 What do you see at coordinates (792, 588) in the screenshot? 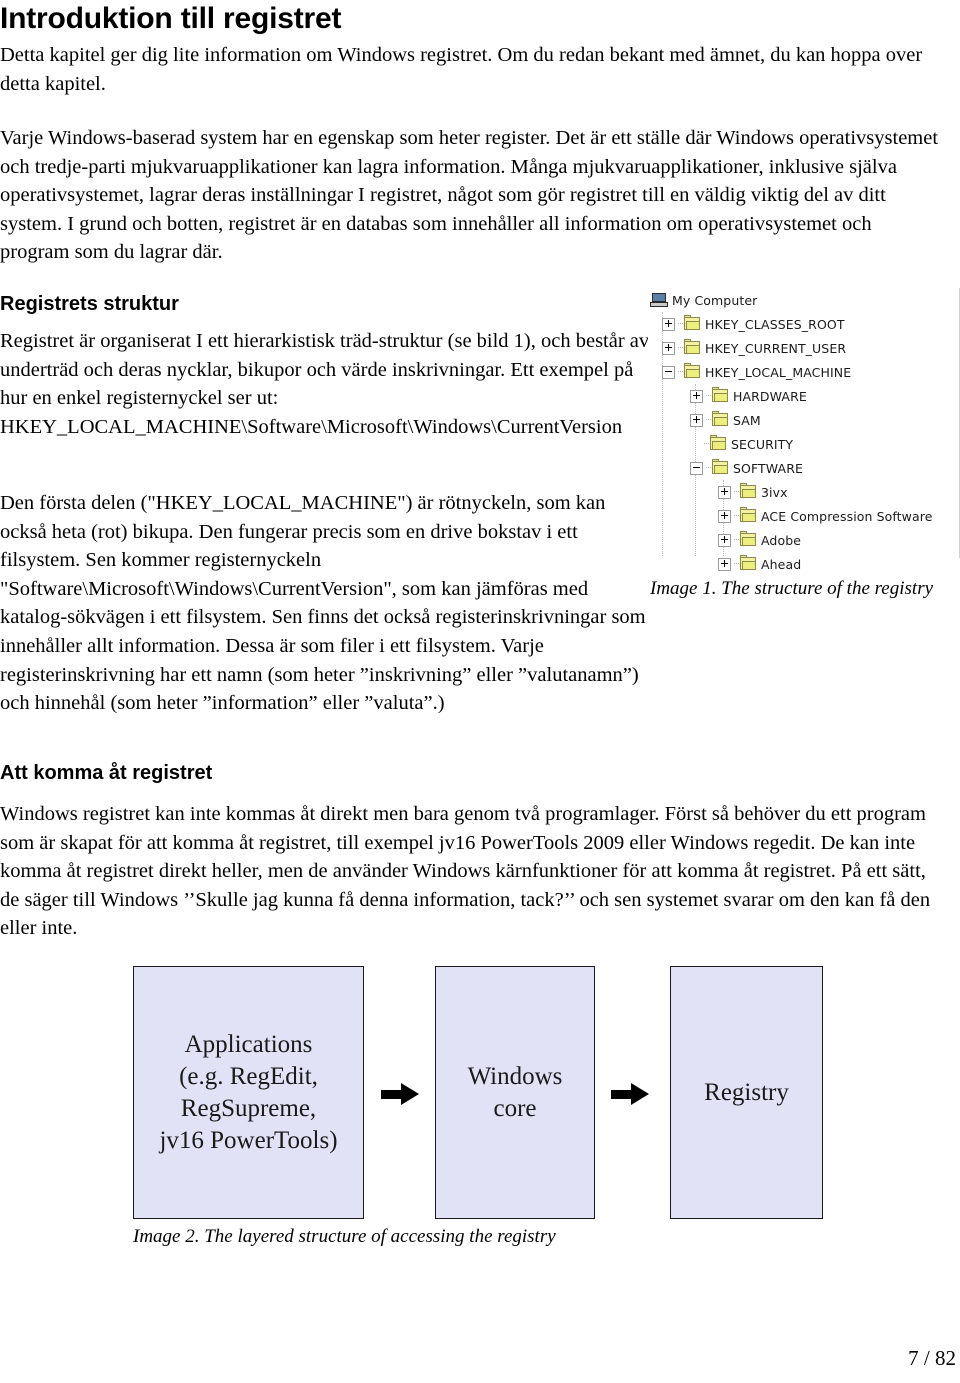
I see `figure-caption-image-1: Image 1. The structure of the registry` at bounding box center [792, 588].